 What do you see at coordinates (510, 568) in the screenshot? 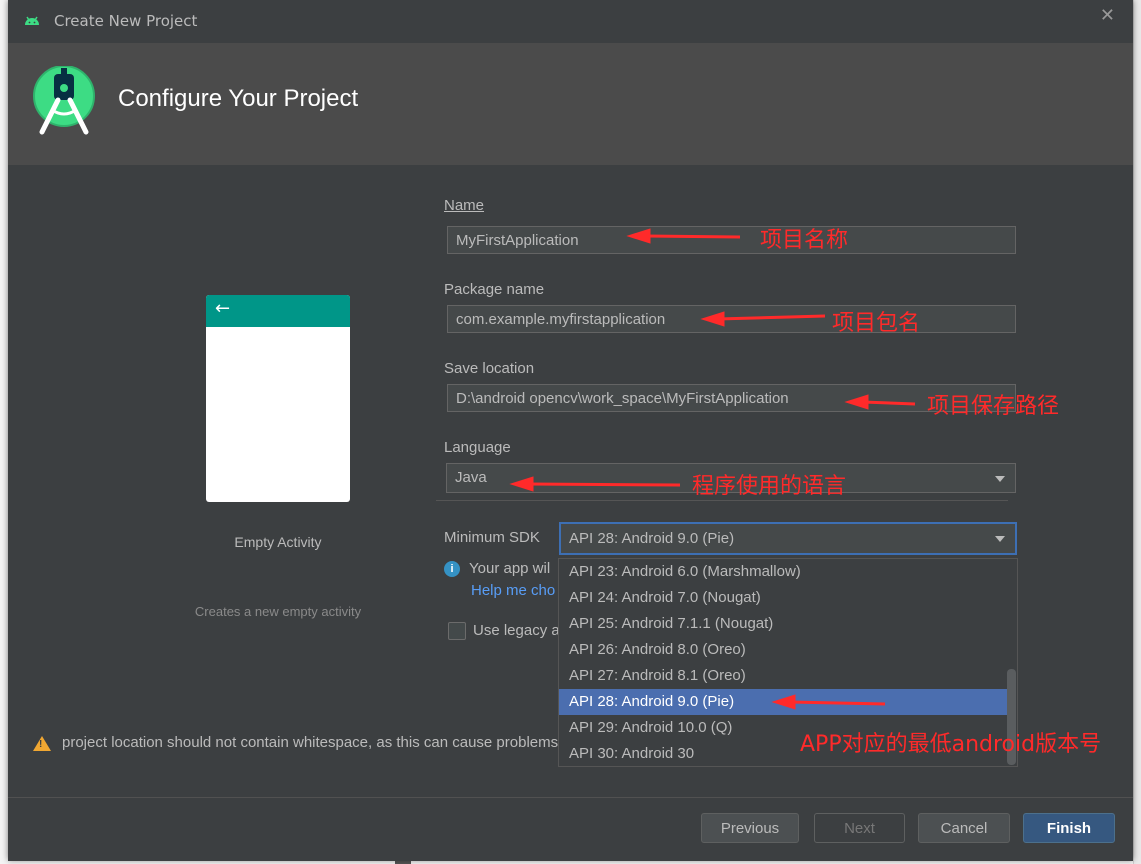
I see `info-text: Your app wil` at bounding box center [510, 568].